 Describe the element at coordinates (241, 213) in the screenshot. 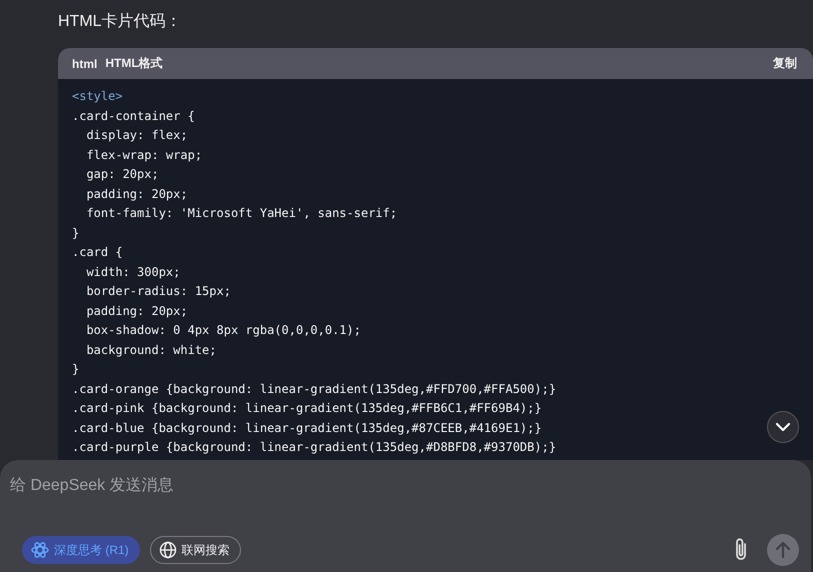

I see `code-line: font-family: 'Microsoft YaHei', sans-serif;` at that location.